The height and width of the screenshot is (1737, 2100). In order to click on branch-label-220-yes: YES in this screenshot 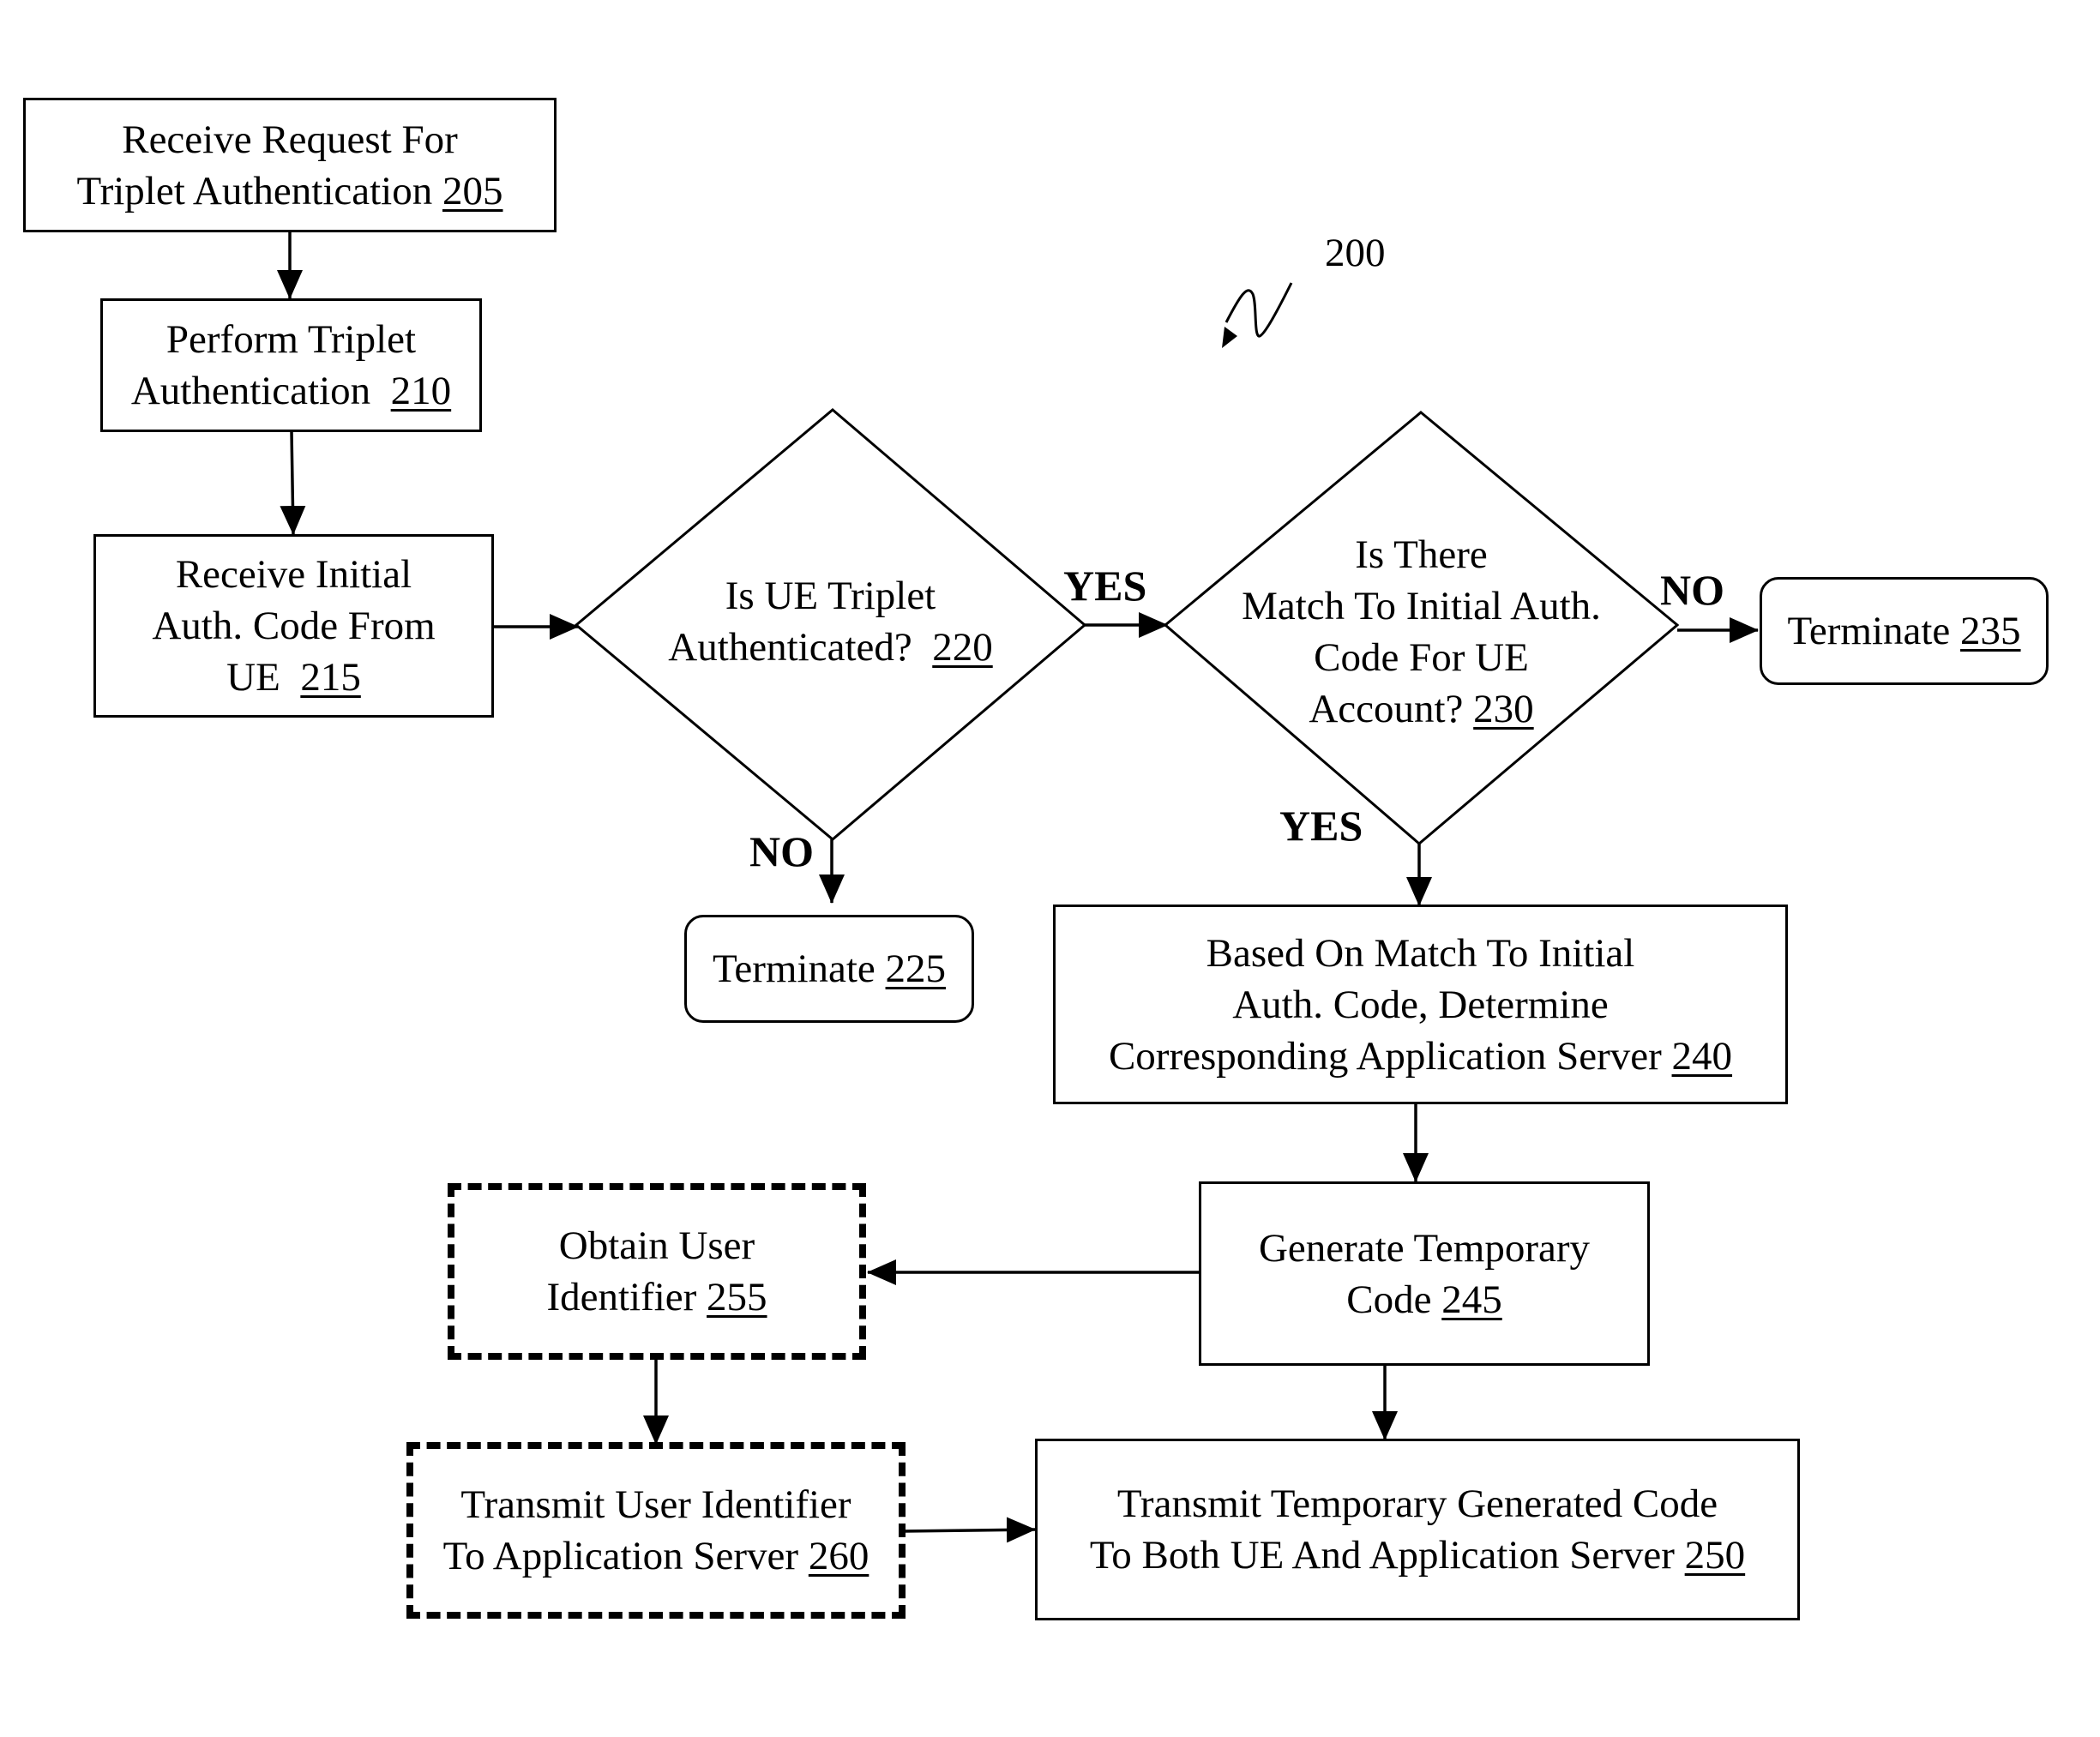, I will do `click(1105, 586)`.